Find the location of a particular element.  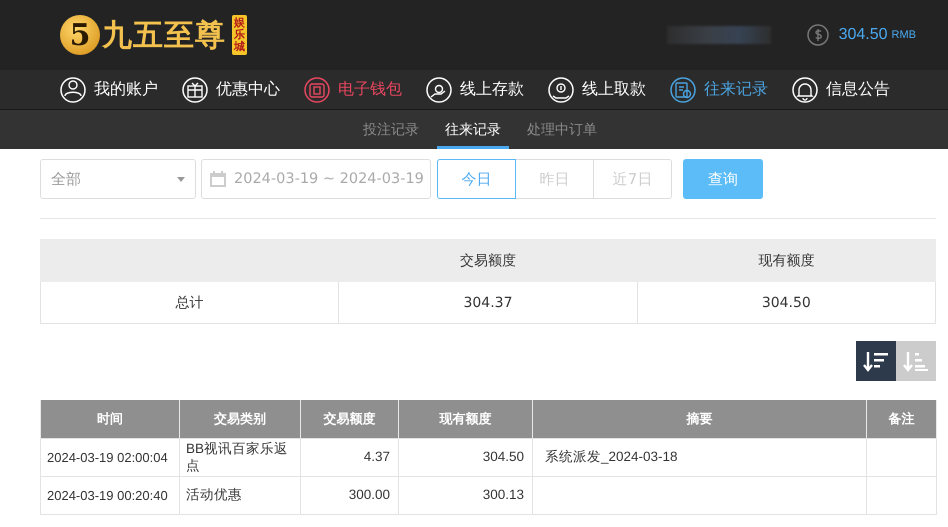

table-cell: 活动优惠 is located at coordinates (240, 495).